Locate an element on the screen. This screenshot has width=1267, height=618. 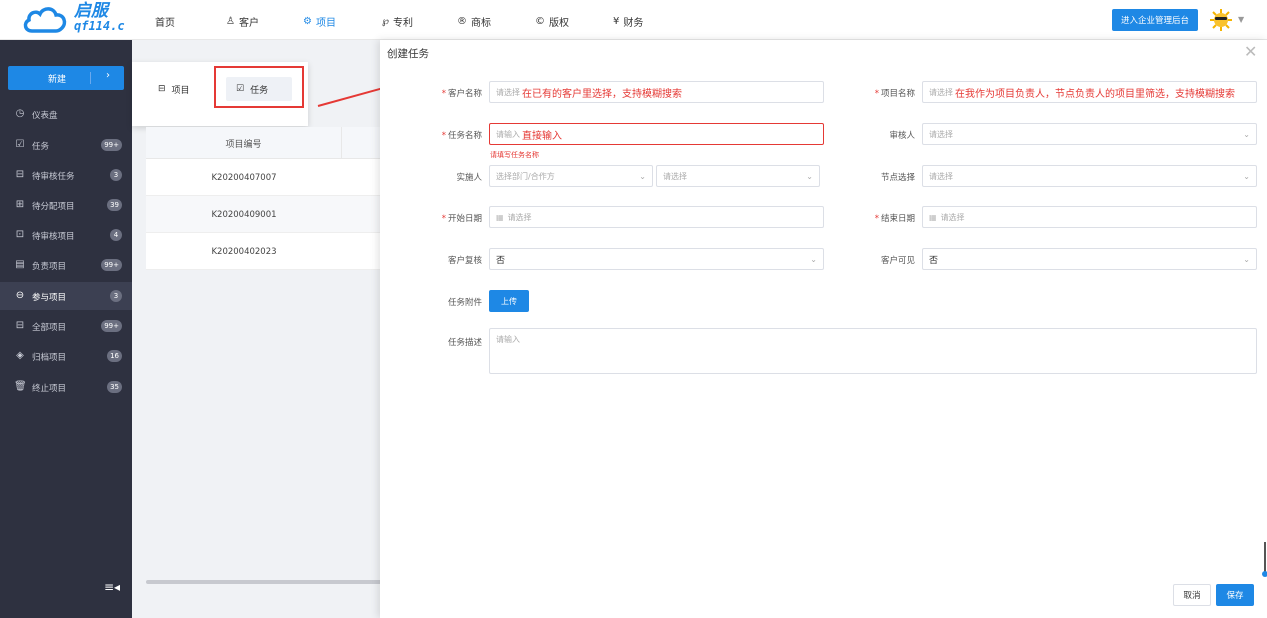
customer-name-select: 请选择 在已有的客户里选择，支持模糊搜索 is located at coordinates (656, 92).